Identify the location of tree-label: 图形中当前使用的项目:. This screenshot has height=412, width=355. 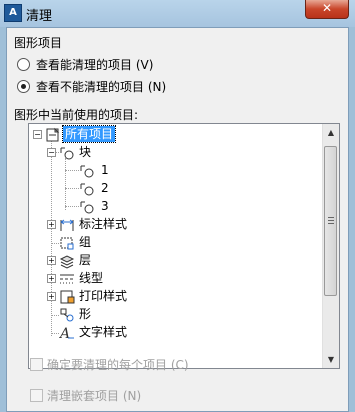
(76, 115).